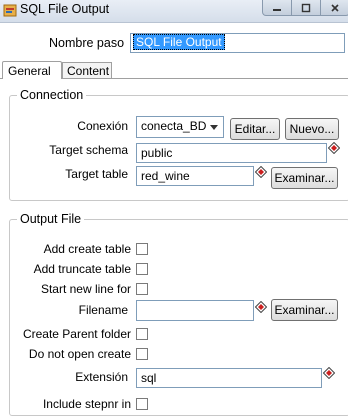 The width and height of the screenshot is (348, 416). I want to click on tab-general-label: General, so click(29, 71).